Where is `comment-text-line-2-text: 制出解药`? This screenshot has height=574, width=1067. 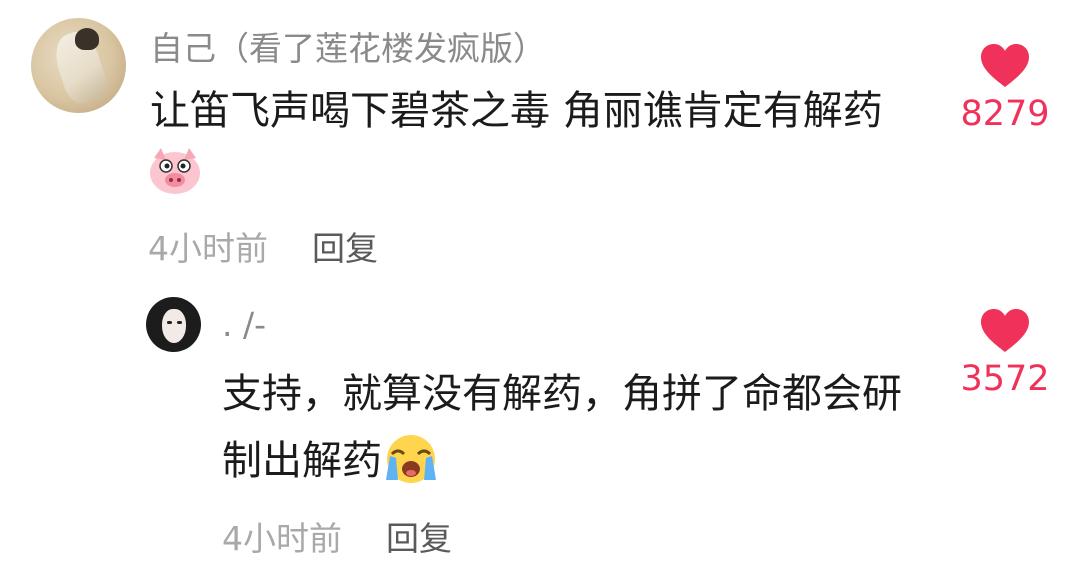 comment-text-line-2-text: 制出解药 is located at coordinates (302, 461).